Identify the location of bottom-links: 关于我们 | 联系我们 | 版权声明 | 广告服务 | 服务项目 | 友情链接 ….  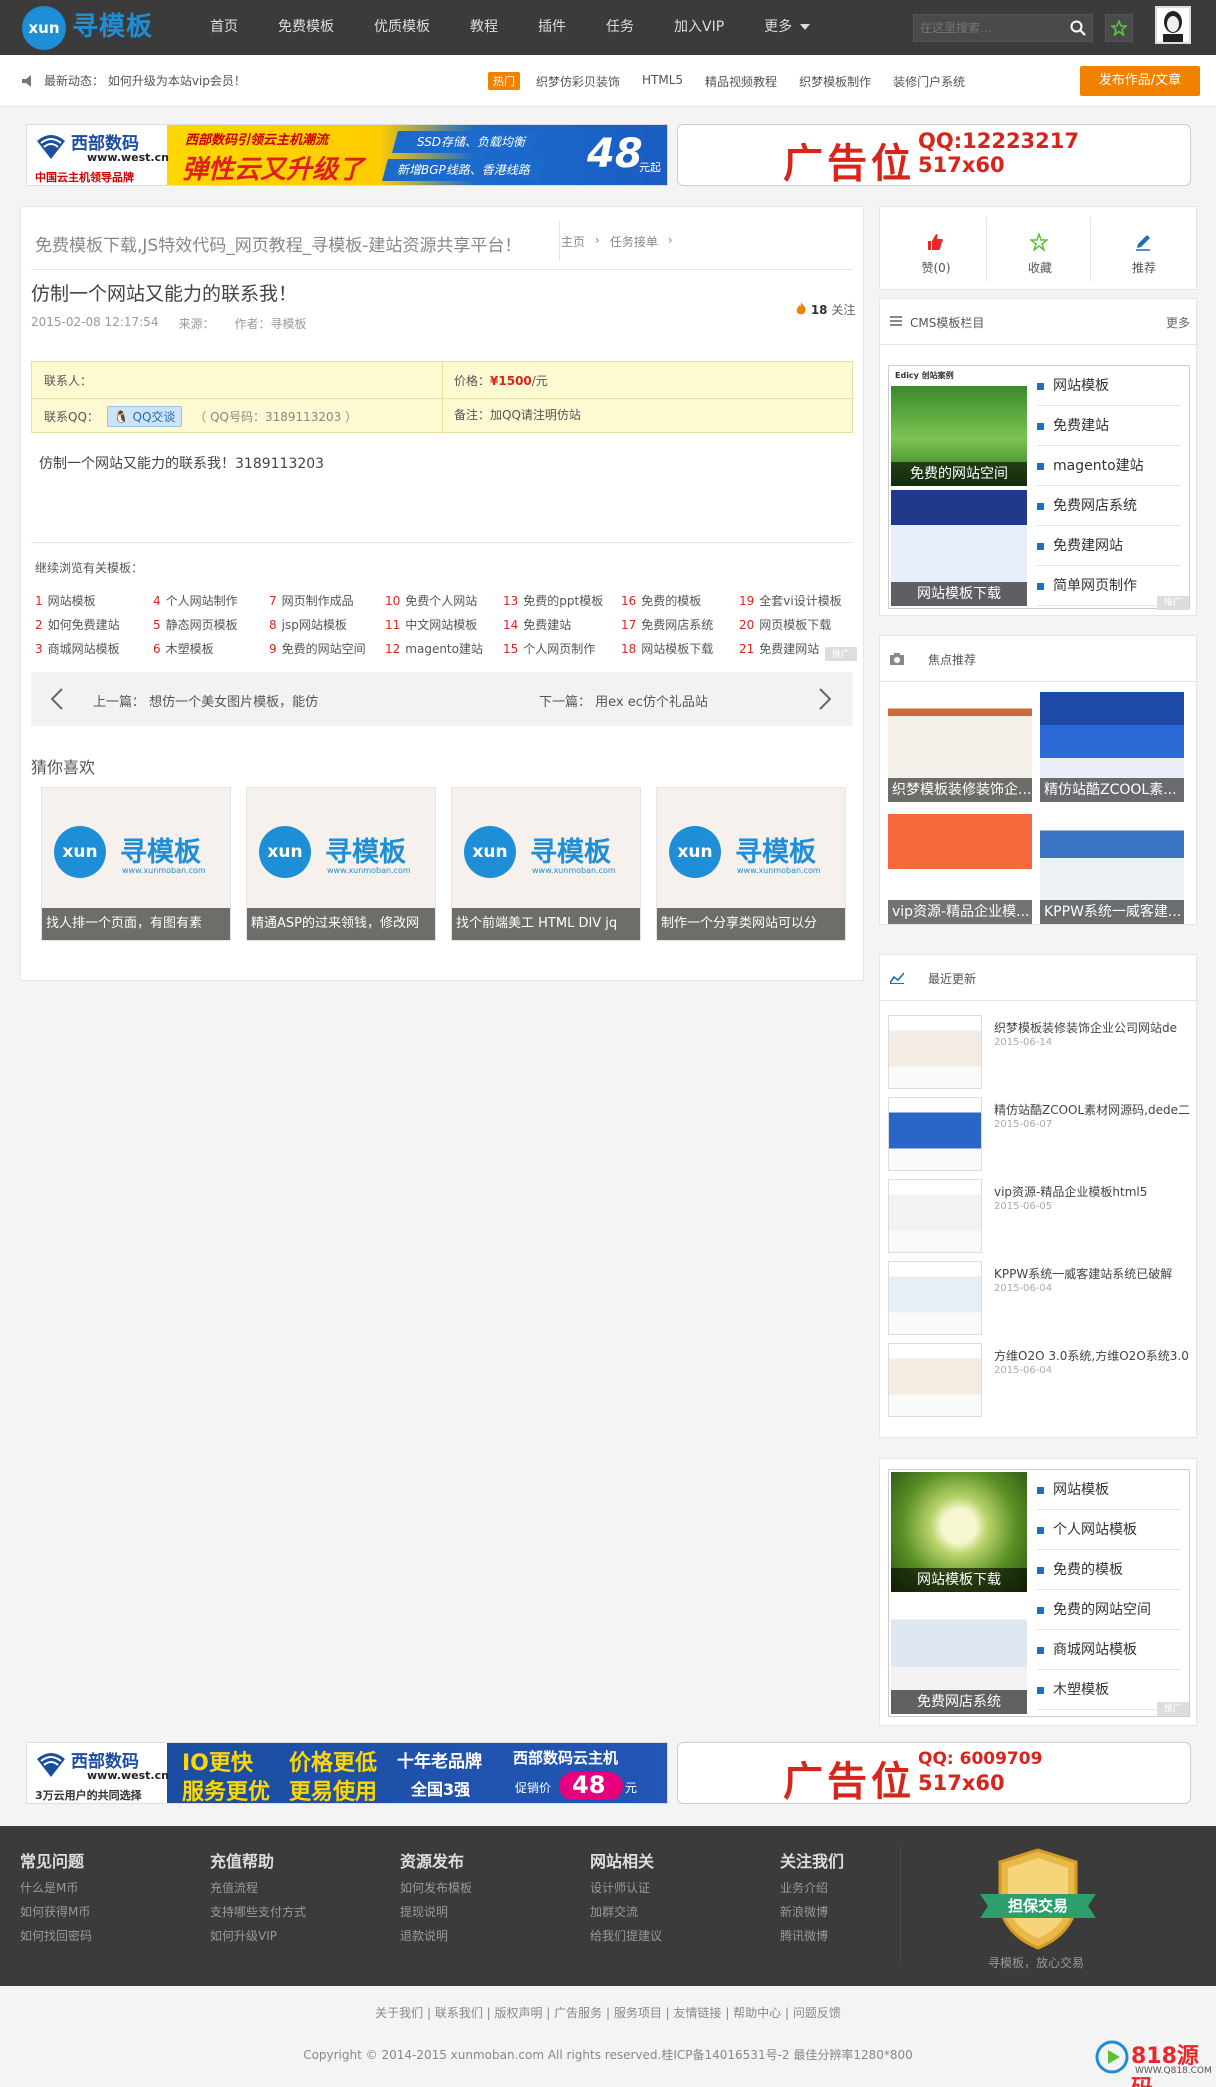
(608, 2012).